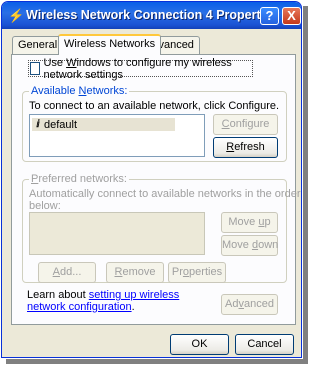 The image size is (320, 366). Describe the element at coordinates (110, 44) in the screenshot. I see `tab-wireless-networks: Wireless Networks` at that location.